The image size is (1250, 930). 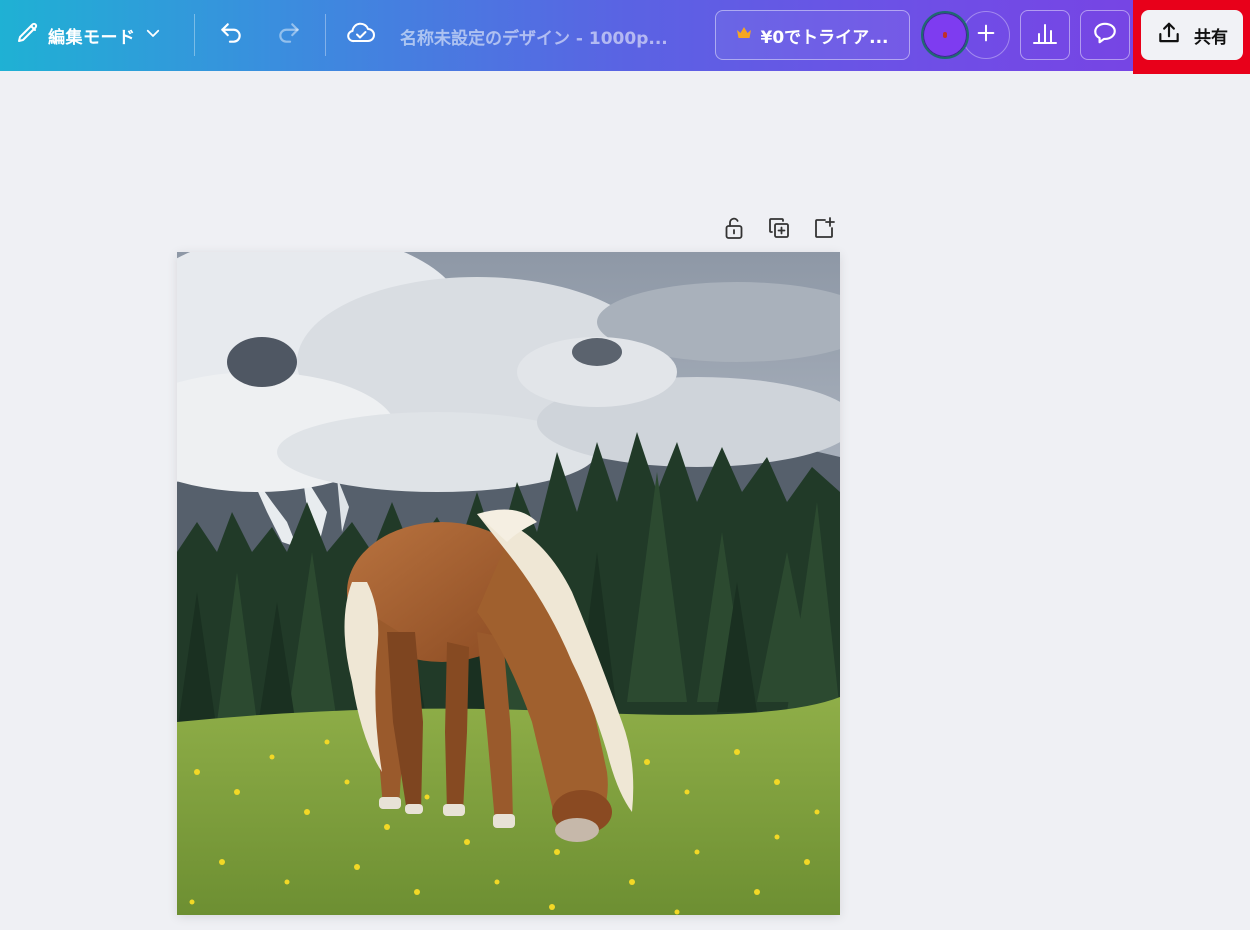 I want to click on user-avatar, so click(x=945, y=35).